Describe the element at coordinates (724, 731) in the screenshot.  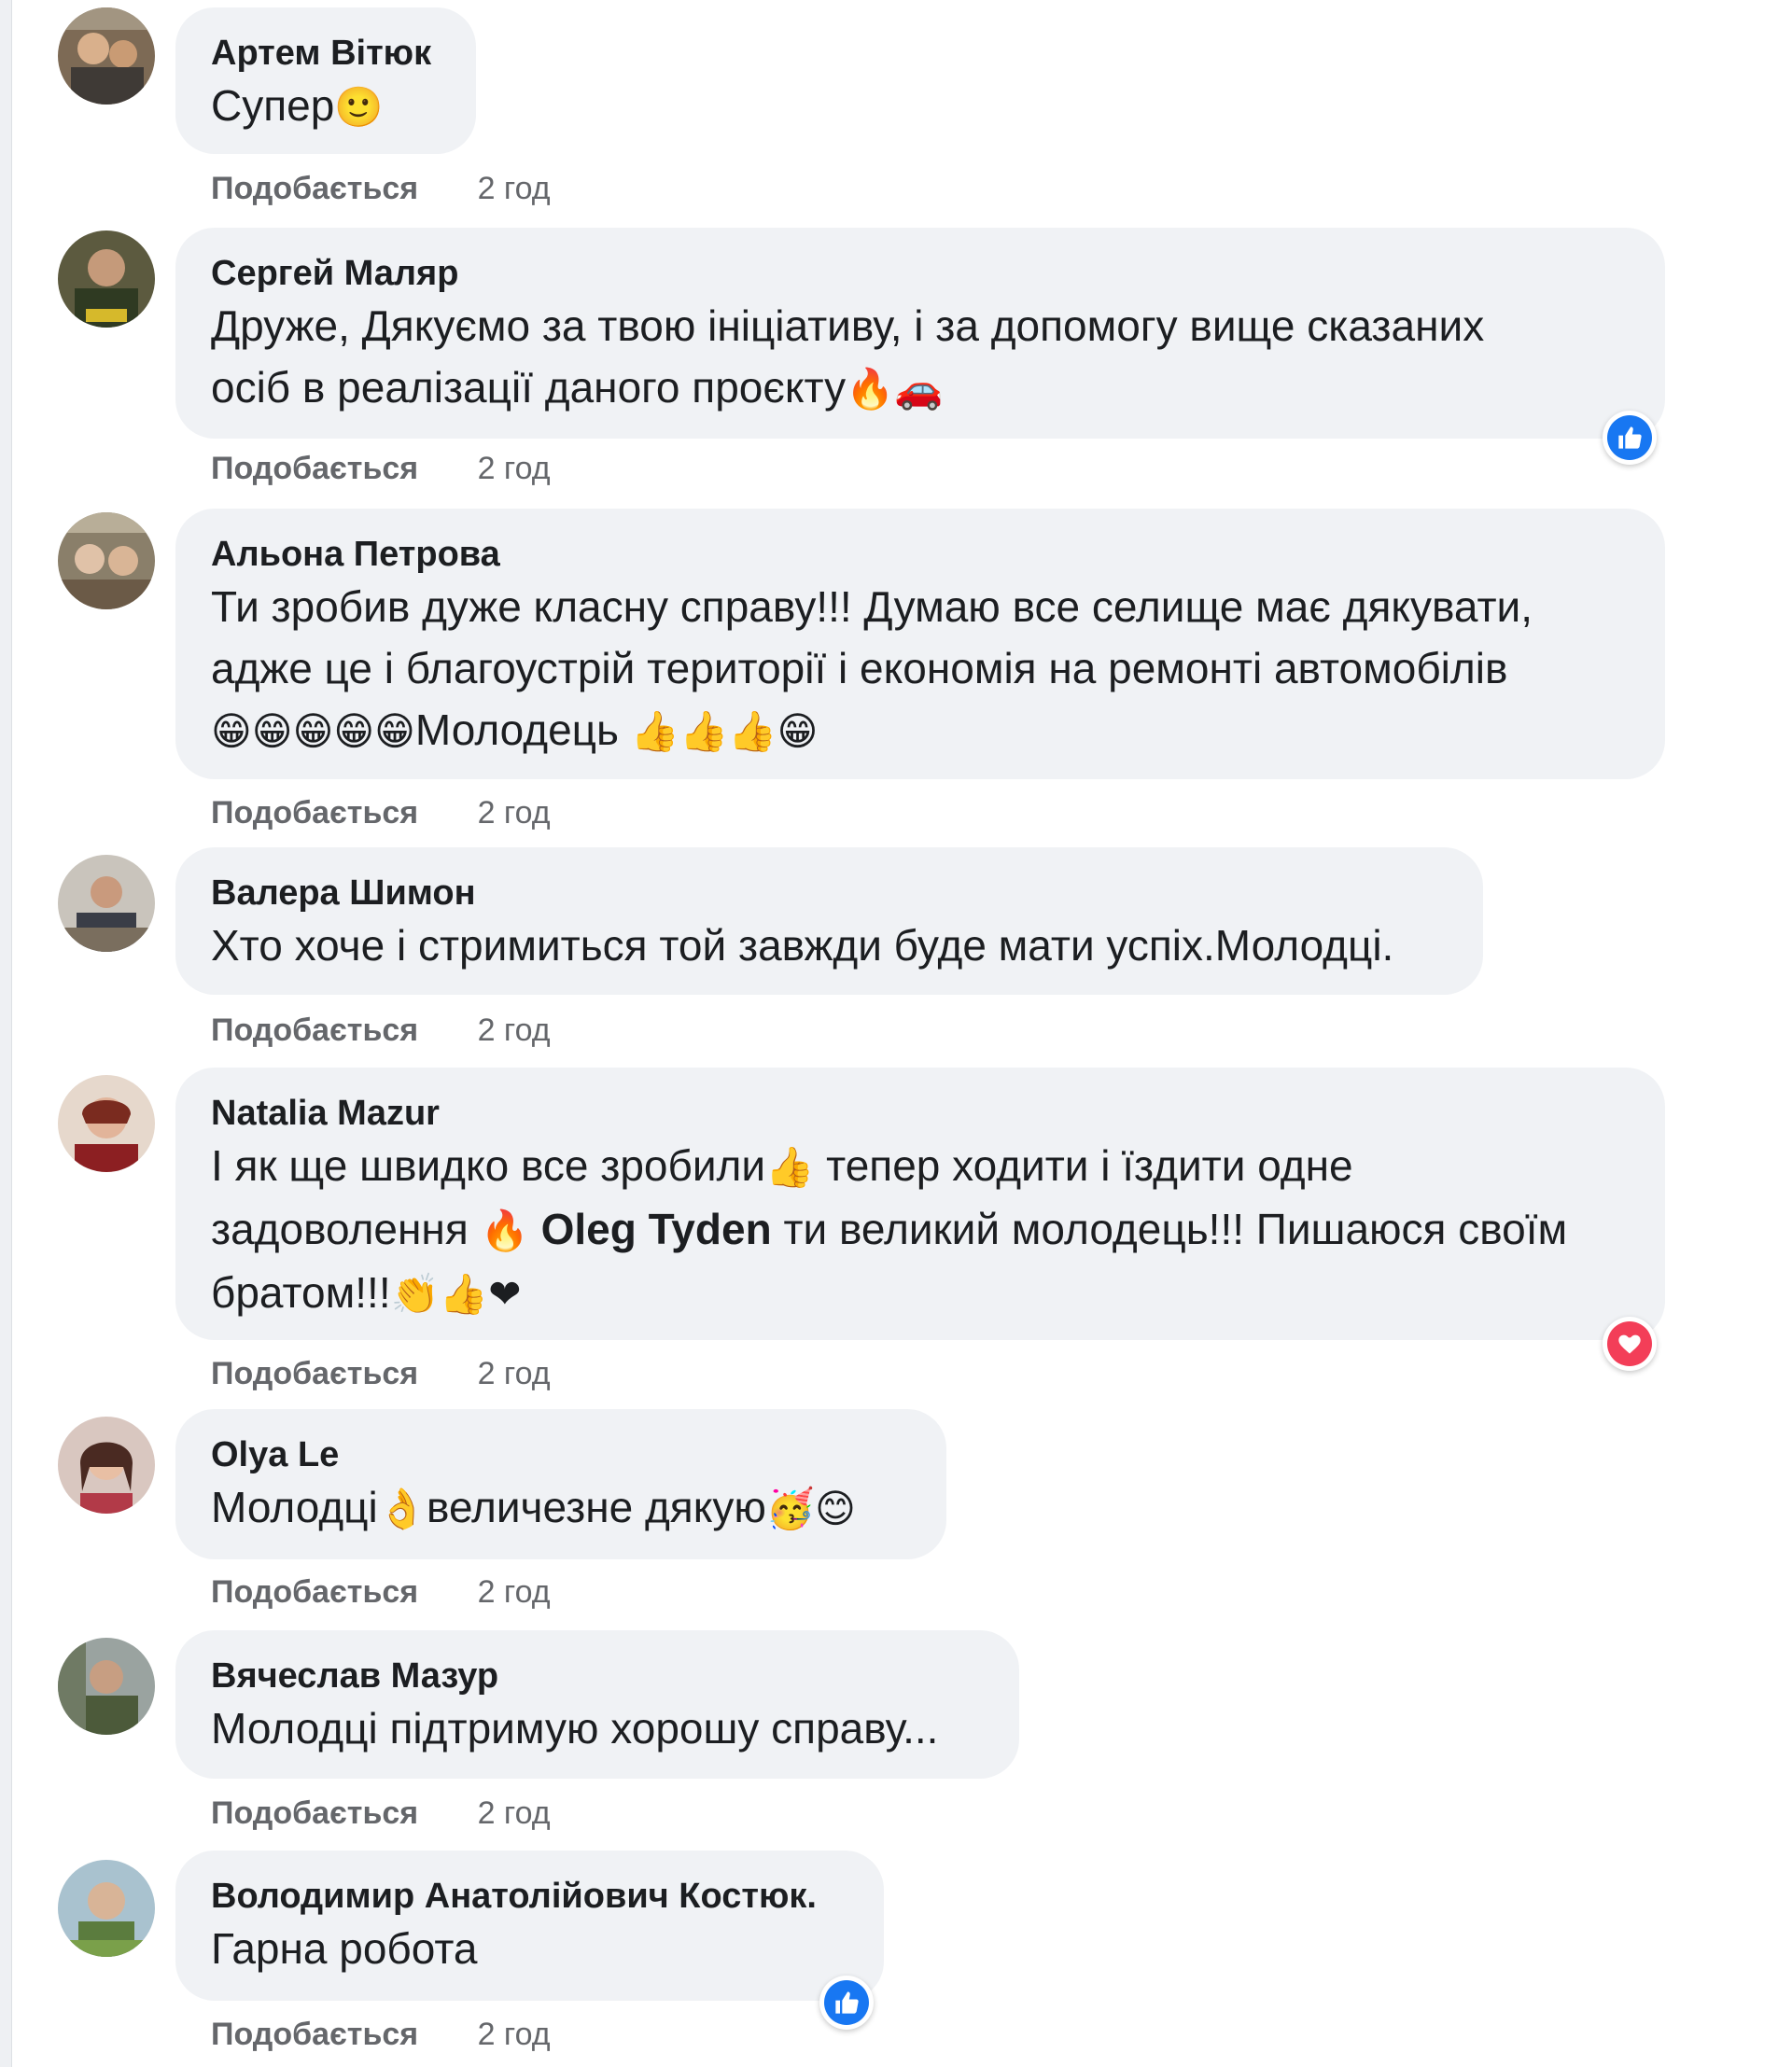
I see `emoji: 👍👍👍😁` at that location.